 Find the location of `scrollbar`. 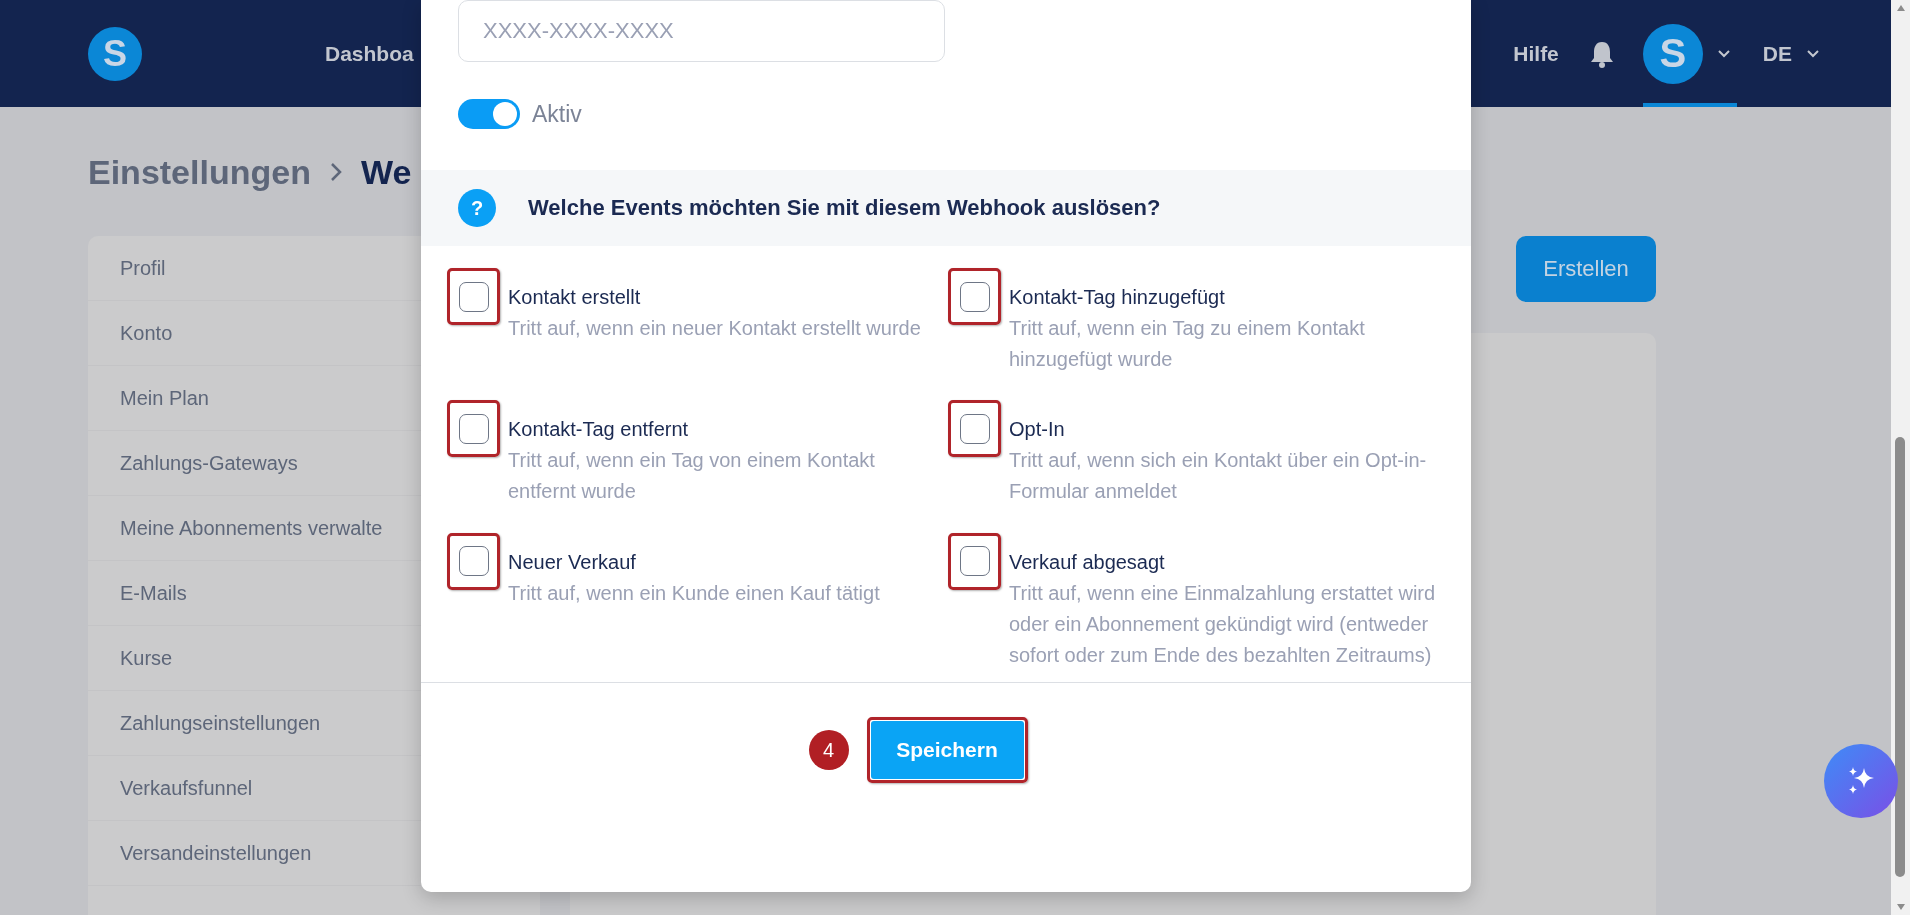

scrollbar is located at coordinates (1900, 457).